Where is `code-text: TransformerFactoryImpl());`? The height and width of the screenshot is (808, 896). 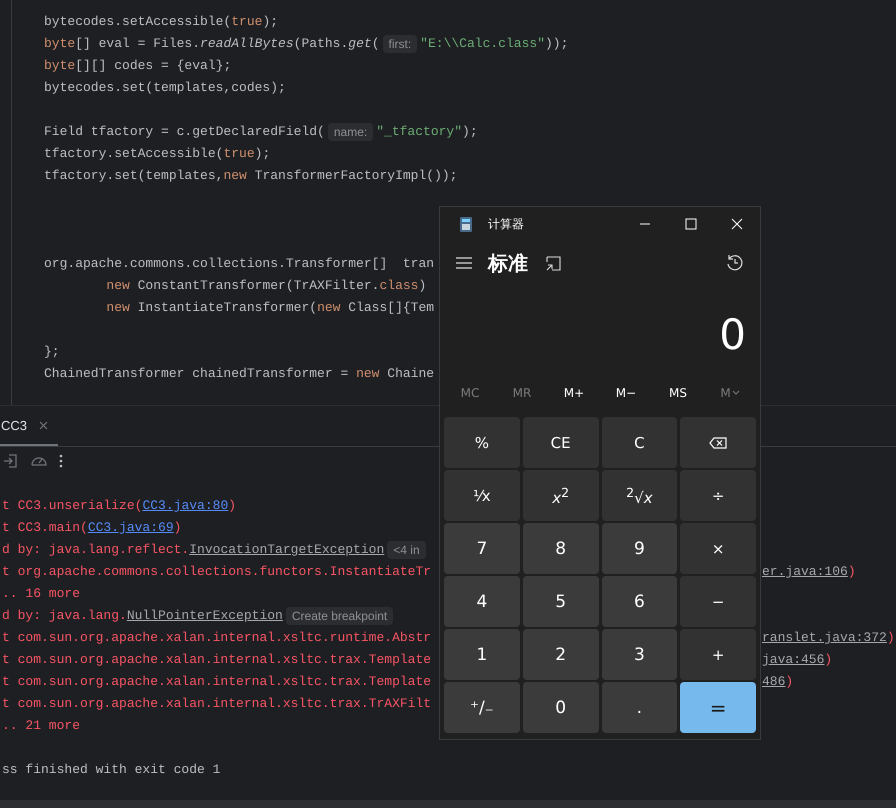
code-text: TransformerFactoryImpl()); is located at coordinates (356, 176).